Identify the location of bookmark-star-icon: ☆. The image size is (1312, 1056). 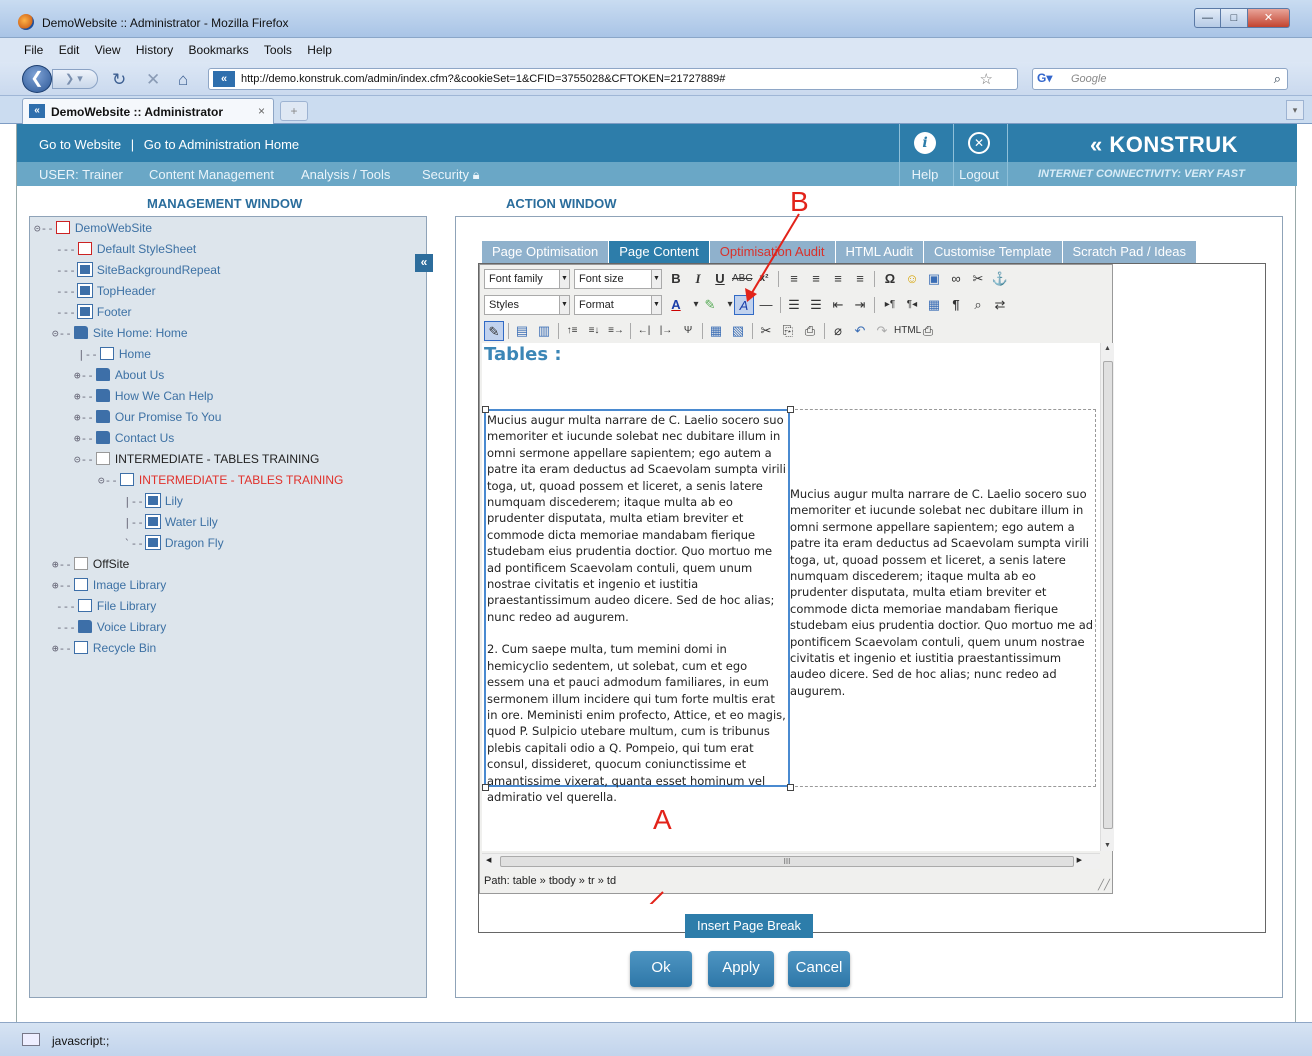
(986, 79).